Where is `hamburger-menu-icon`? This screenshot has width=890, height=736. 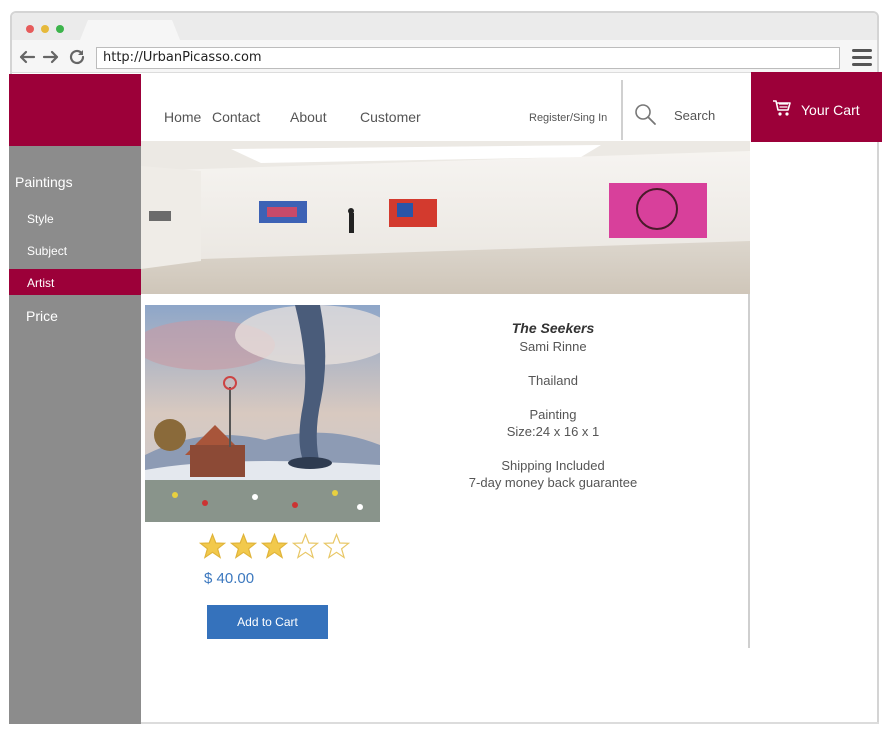
hamburger-menu-icon is located at coordinates (862, 58).